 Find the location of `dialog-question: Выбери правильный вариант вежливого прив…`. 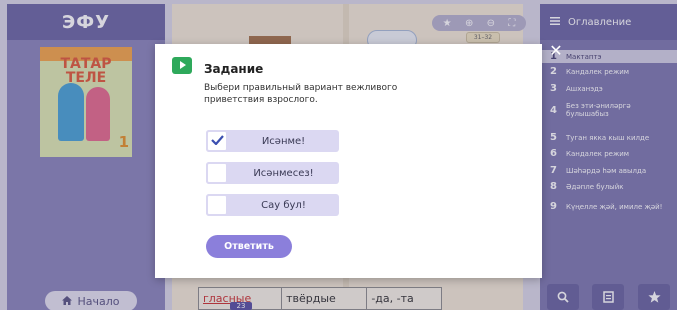

dialog-question: Выбери правильный вариант вежливого прив… is located at coordinates (301, 94).